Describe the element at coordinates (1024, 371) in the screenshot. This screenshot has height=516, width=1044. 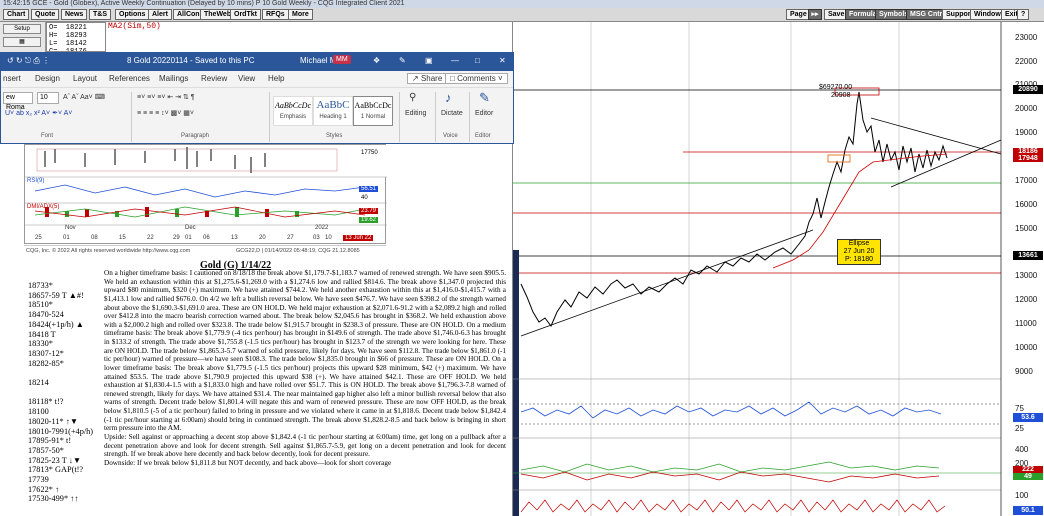
I see `y-tick: 9000` at that location.